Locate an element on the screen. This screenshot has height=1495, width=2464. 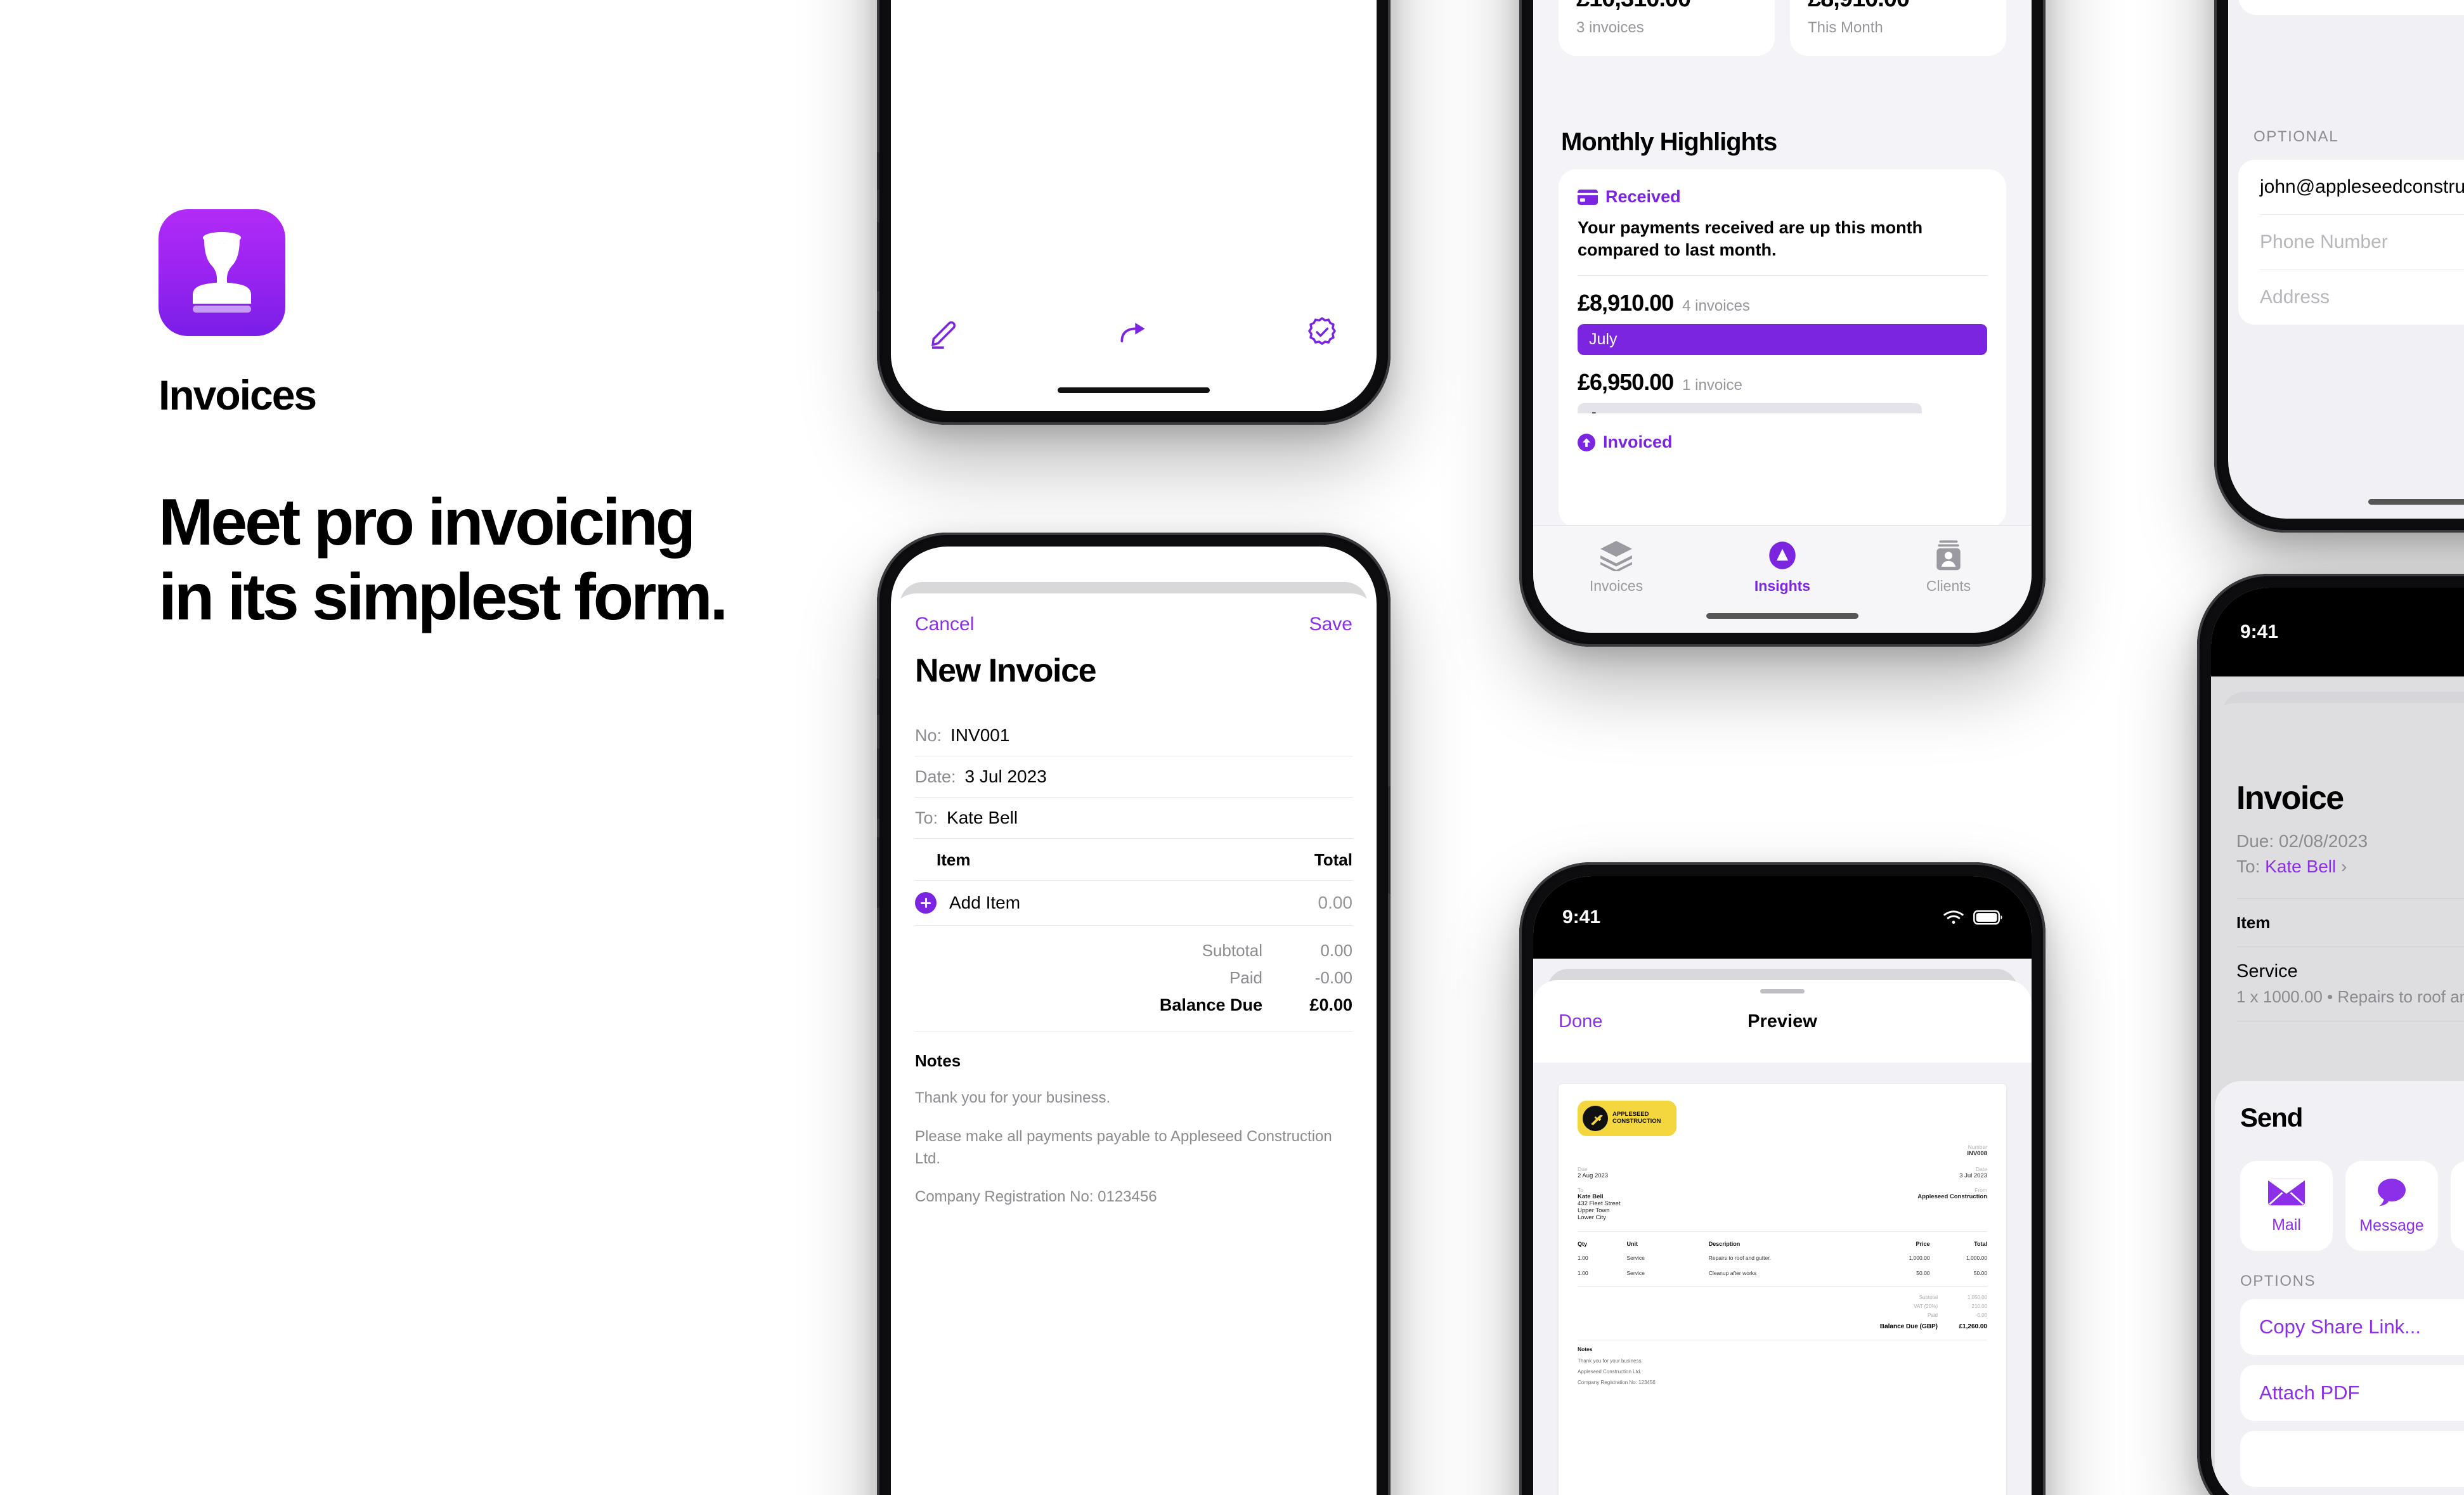
tab-clients: Clients is located at coordinates (1948, 567).